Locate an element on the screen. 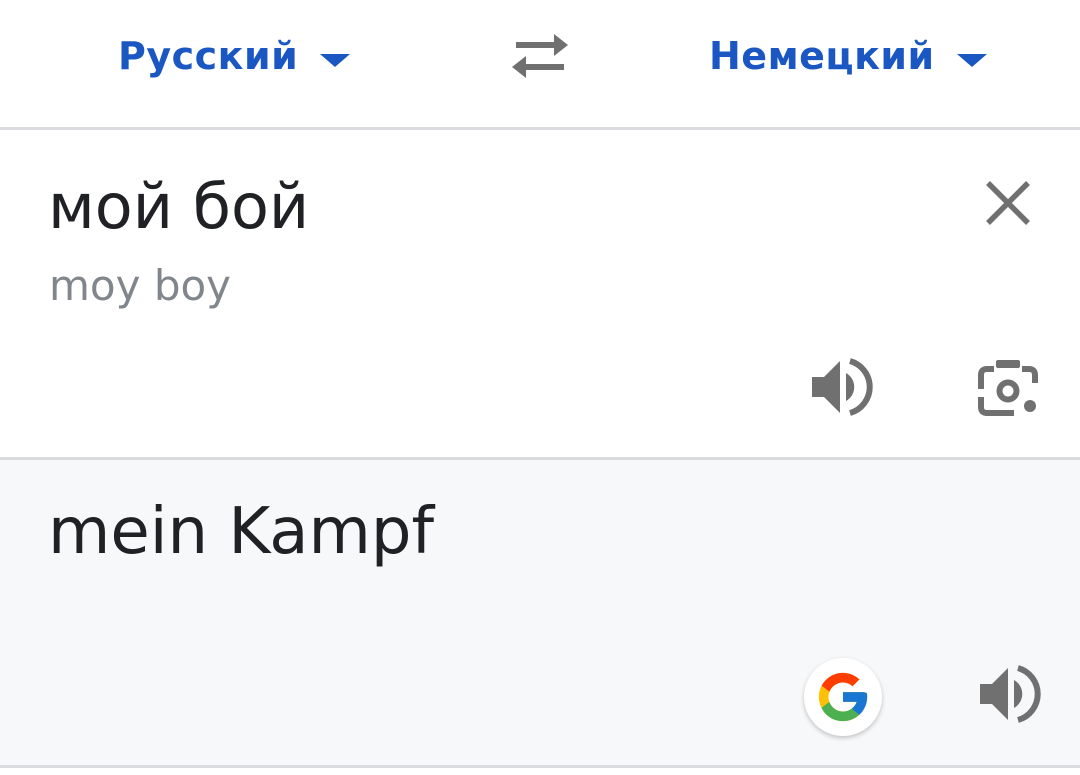  clear-input-button is located at coordinates (1008, 203).